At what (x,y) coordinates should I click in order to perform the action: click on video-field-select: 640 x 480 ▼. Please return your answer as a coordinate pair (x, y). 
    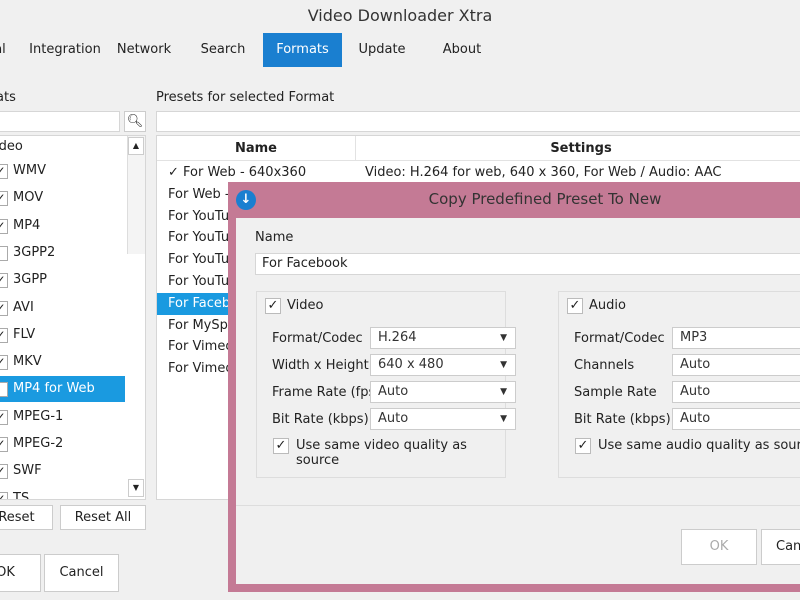
    Looking at the image, I should click on (443, 365).